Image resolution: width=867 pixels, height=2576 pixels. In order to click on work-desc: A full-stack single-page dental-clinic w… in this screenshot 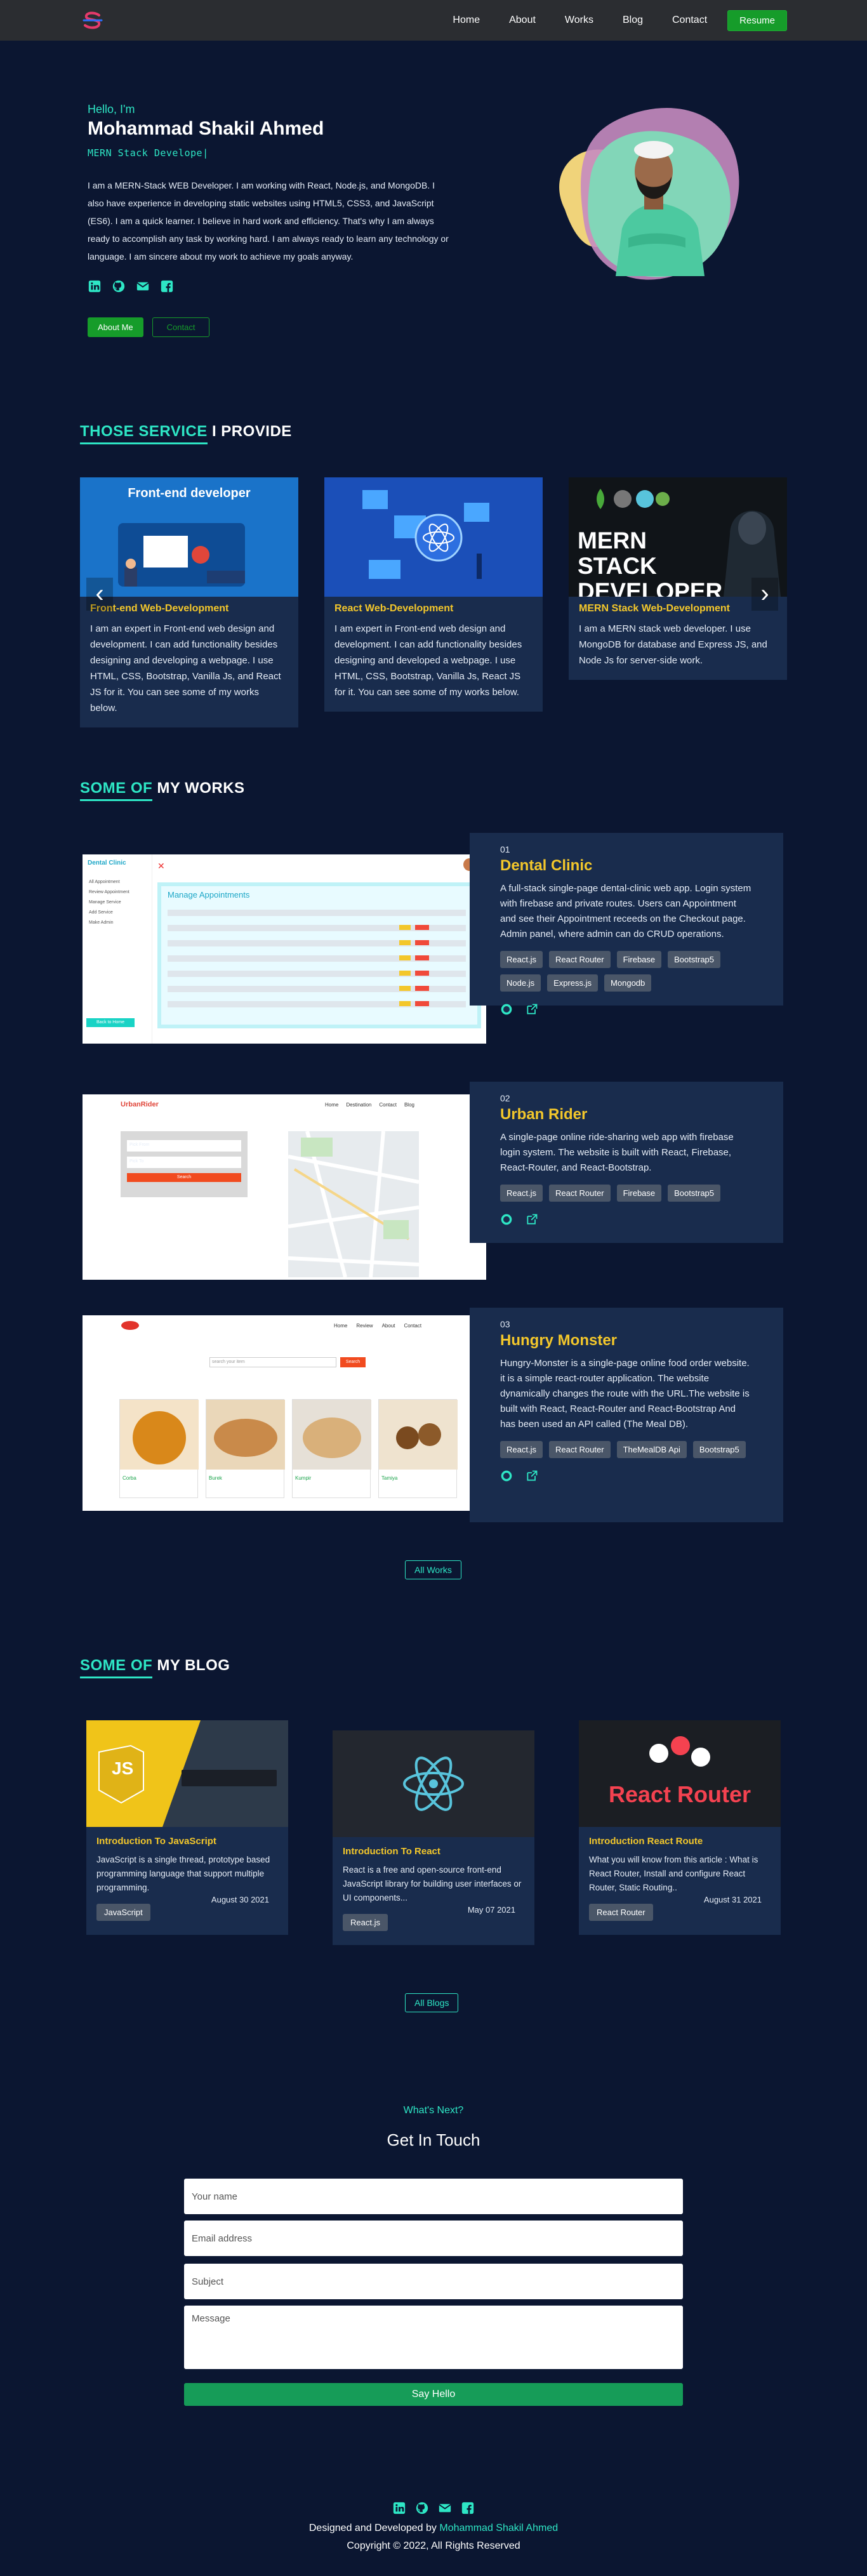, I will do `click(625, 911)`.